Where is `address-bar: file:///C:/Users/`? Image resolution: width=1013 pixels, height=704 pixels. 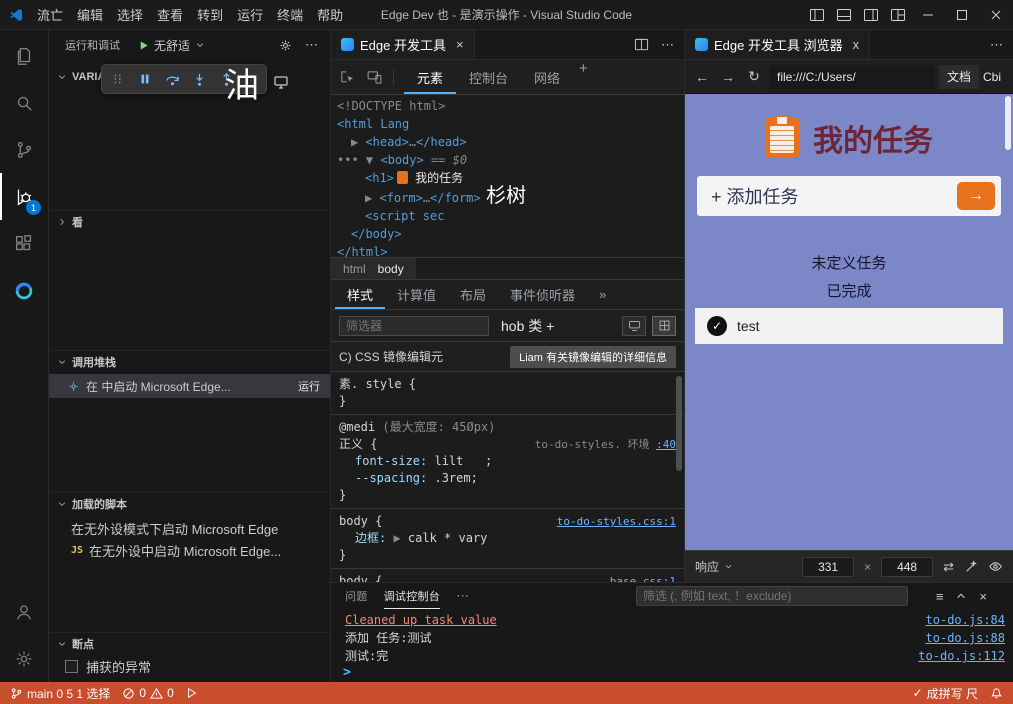 address-bar: file:///C:/Users/ is located at coordinates (852, 76).